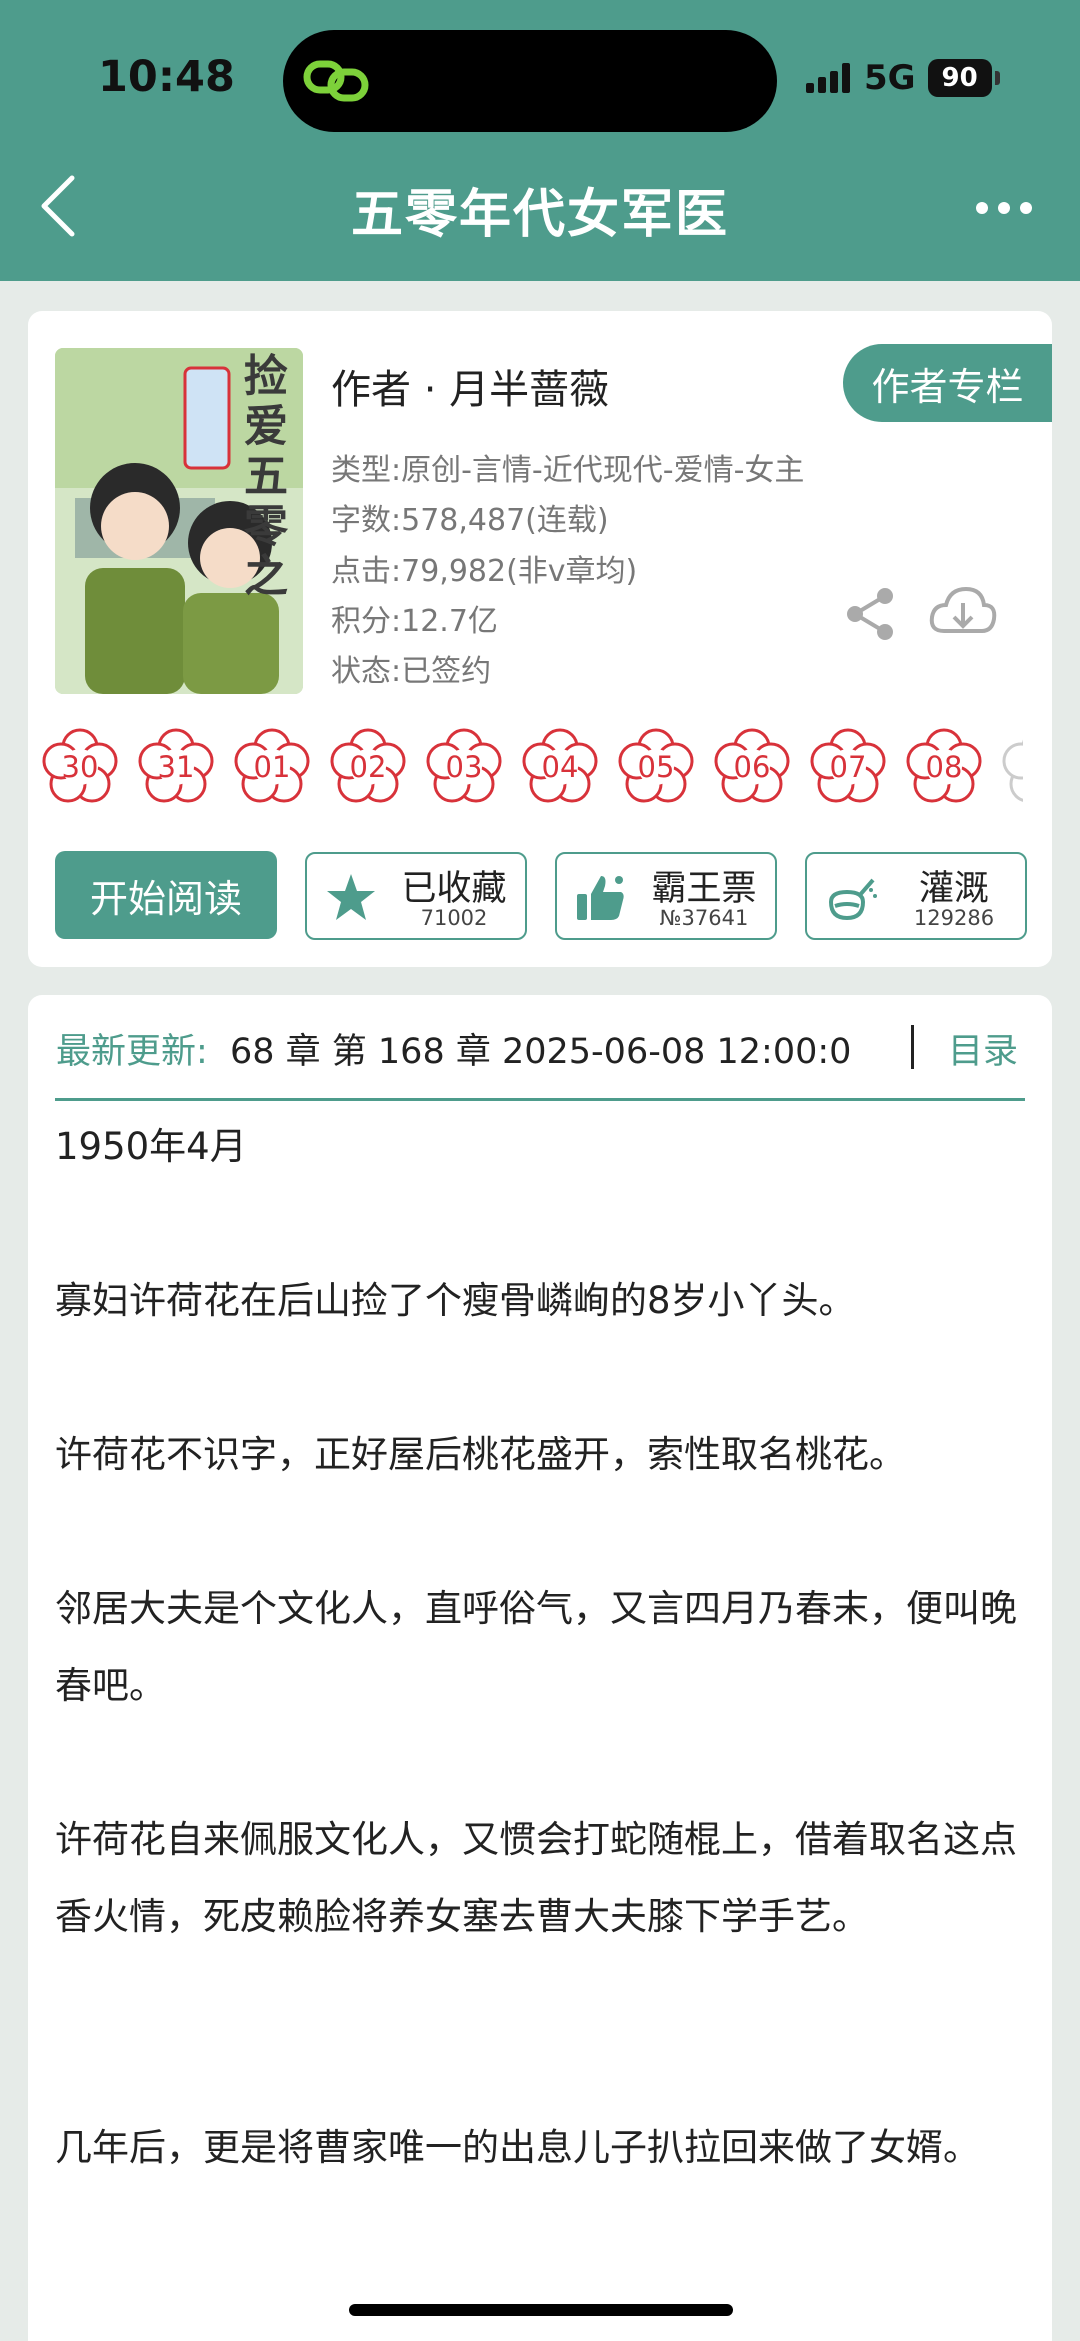 The width and height of the screenshot is (1080, 2341). I want to click on content-paragraph: 几年后，更是将曹家唯一的出息儿子扒拉回来做了女婿。, so click(517, 2147).